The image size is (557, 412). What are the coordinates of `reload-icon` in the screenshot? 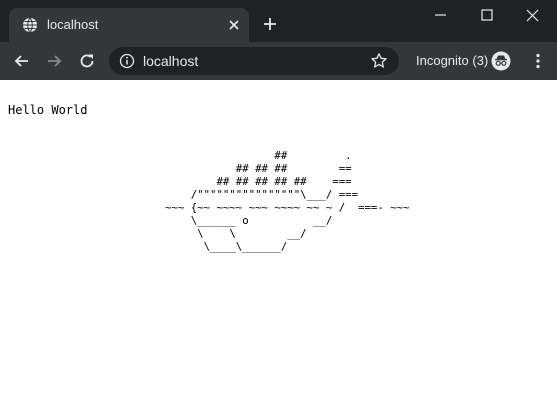 It's located at (87, 61).